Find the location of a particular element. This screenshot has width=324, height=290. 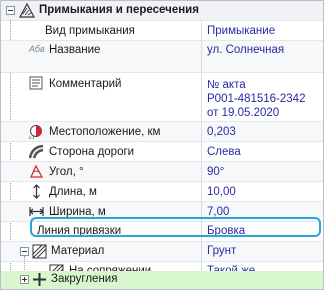

label-location: Местоположение, км is located at coordinates (105, 132).